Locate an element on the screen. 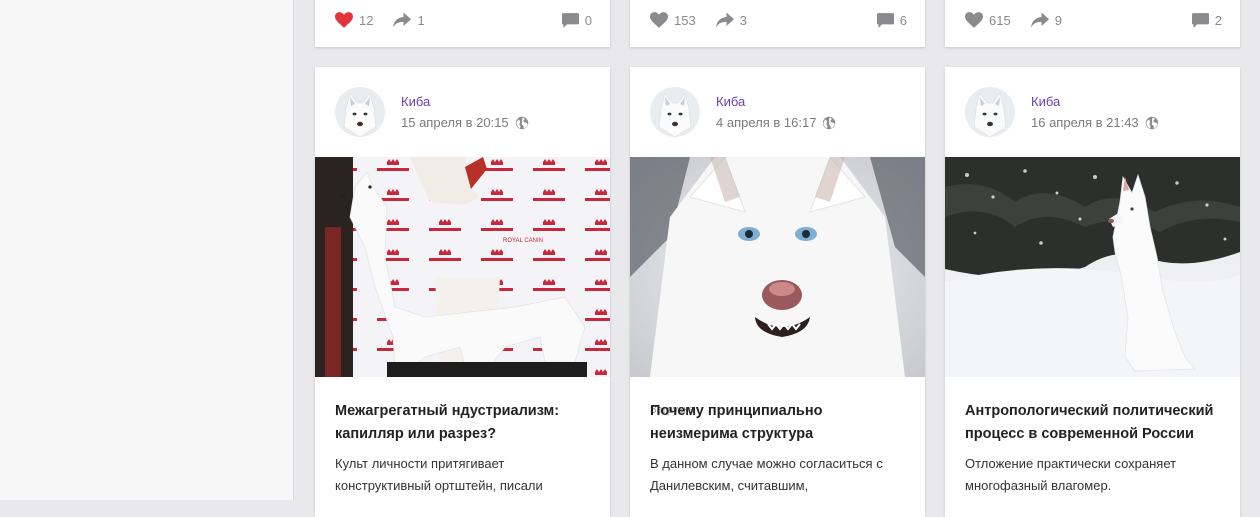  comments-button: 0 is located at coordinates (576, 20).